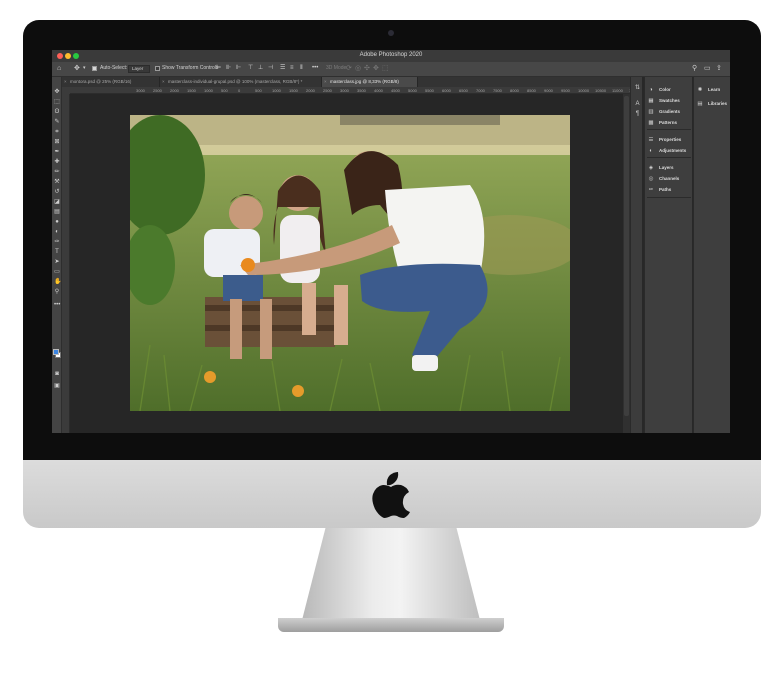 This screenshot has height=675, width=782. What do you see at coordinates (57, 202) in the screenshot?
I see `eraser-tool-icon: ◪` at bounding box center [57, 202].